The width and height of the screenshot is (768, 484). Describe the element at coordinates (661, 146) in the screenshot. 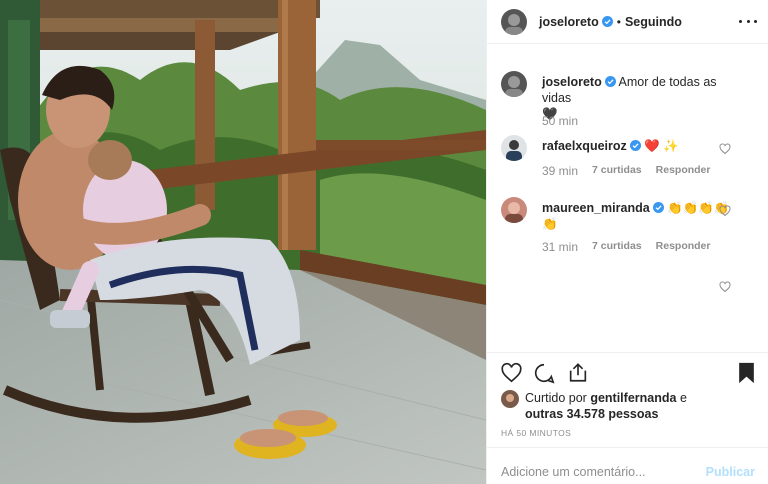

I see `comment-text: ❤️ ✨` at that location.